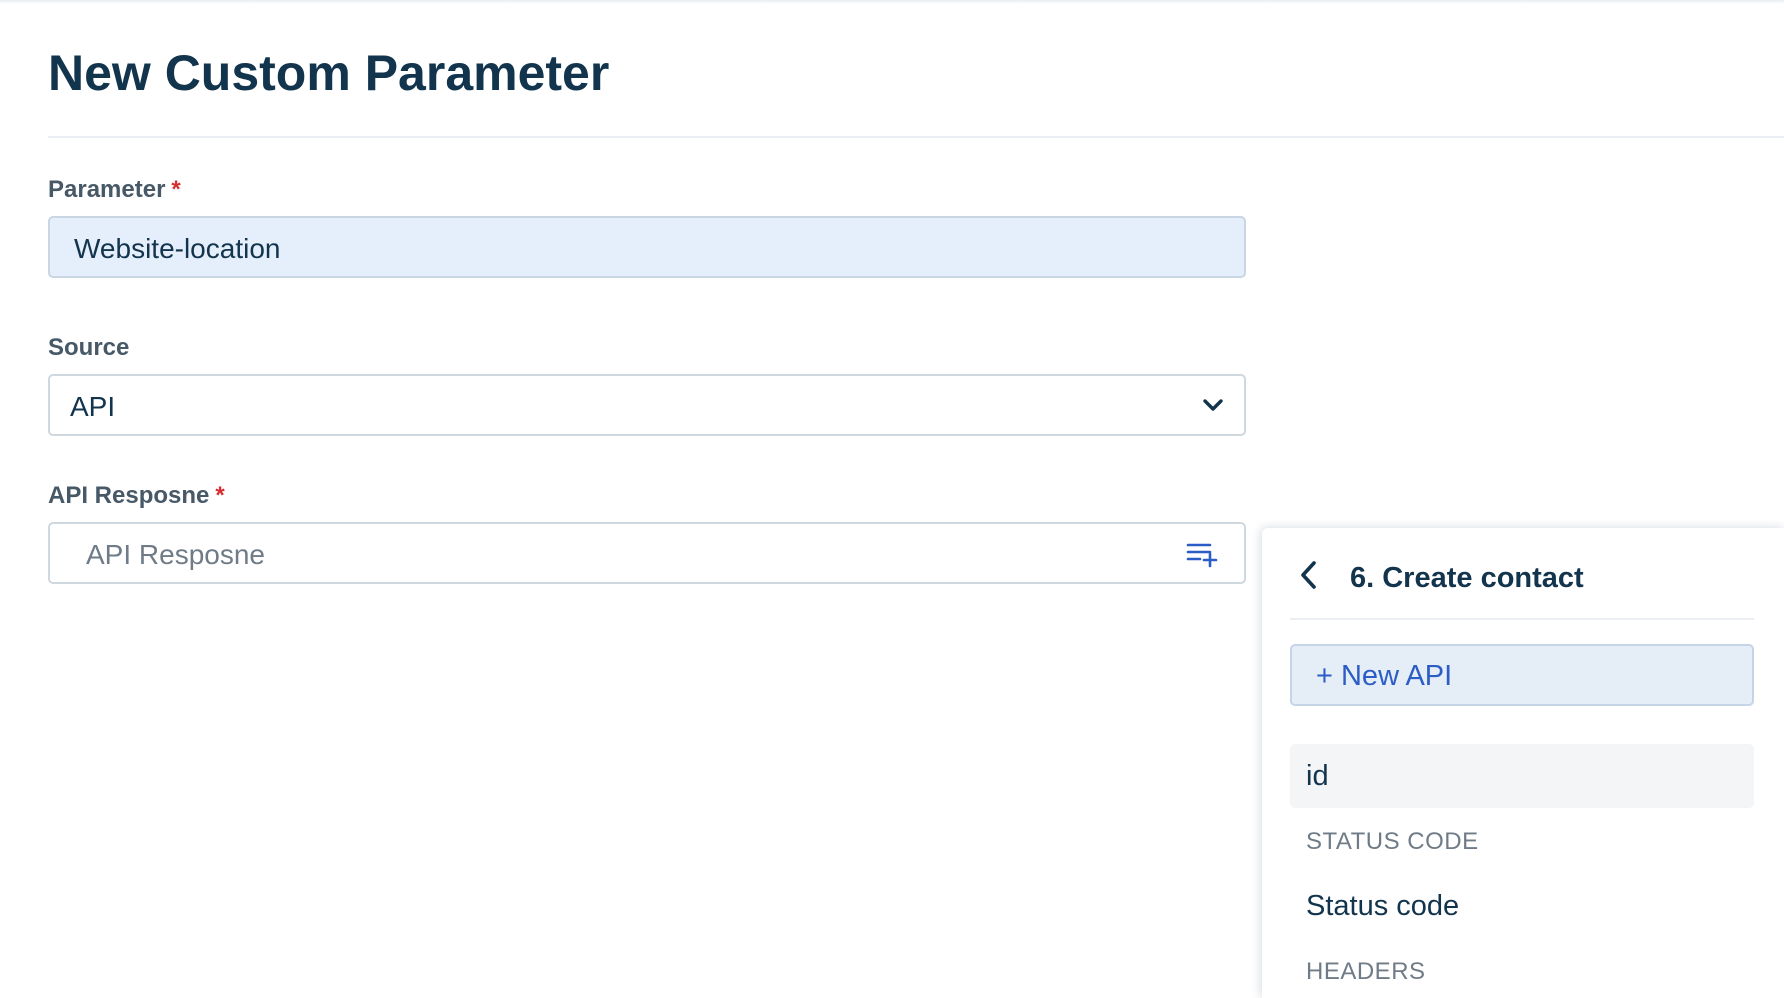 Image resolution: width=1784 pixels, height=998 pixels. I want to click on api-response-required-mark: *, so click(220, 495).